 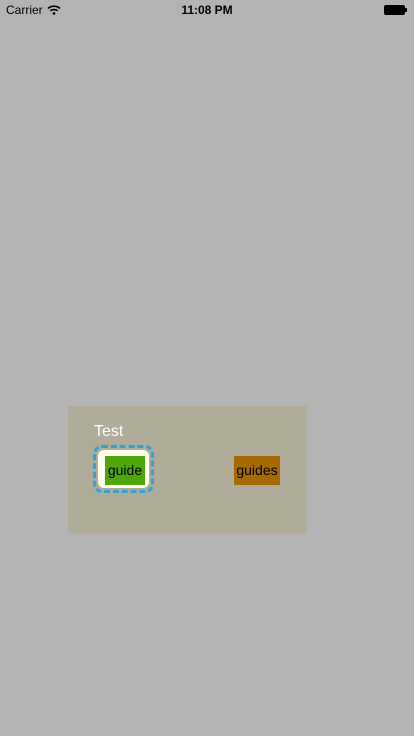 I want to click on panel-title: Test, so click(x=109, y=431).